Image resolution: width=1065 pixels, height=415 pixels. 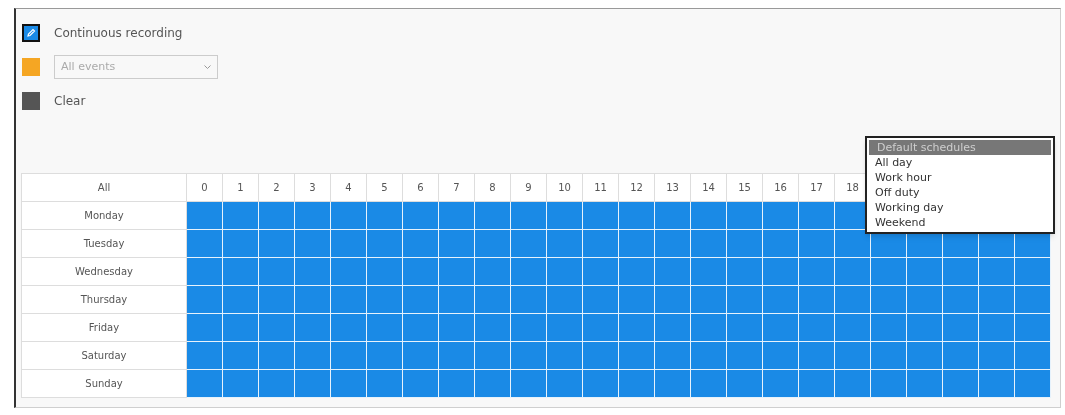 I want to click on hour-header: 7, so click(x=456, y=187).